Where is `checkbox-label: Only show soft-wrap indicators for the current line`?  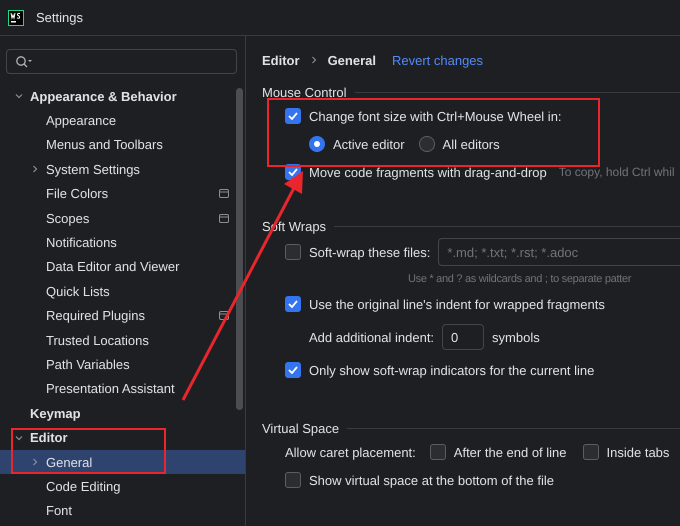 checkbox-label: Only show soft-wrap indicators for the current line is located at coordinates (451, 370).